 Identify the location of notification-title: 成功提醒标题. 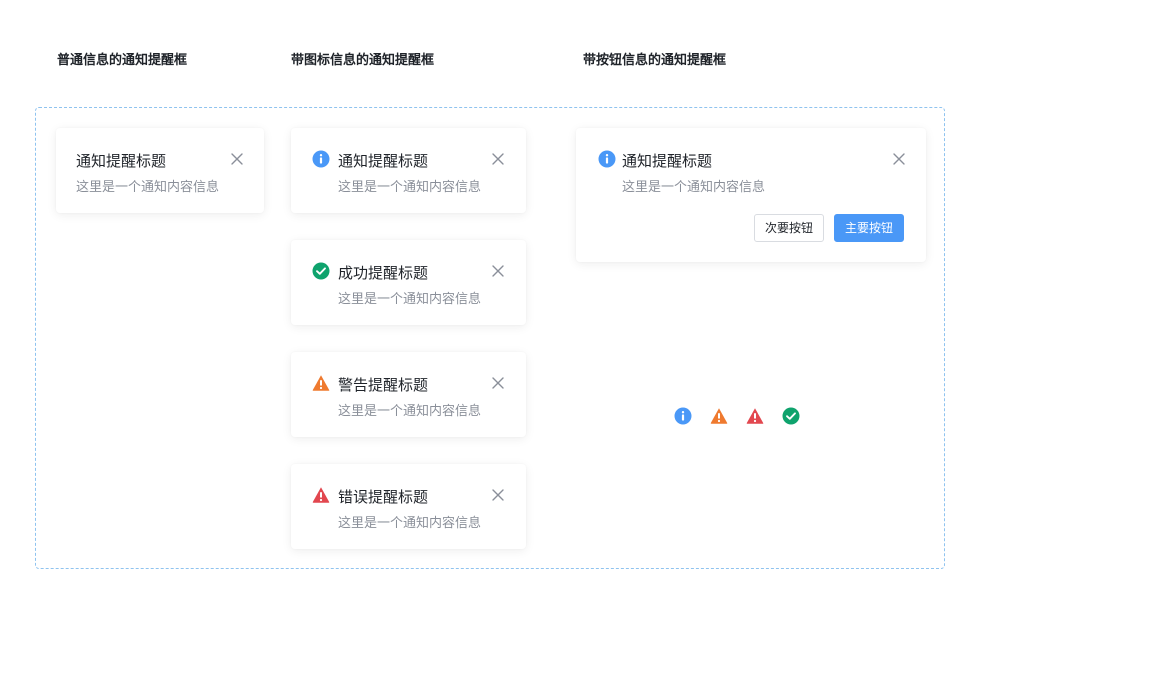
(383, 273).